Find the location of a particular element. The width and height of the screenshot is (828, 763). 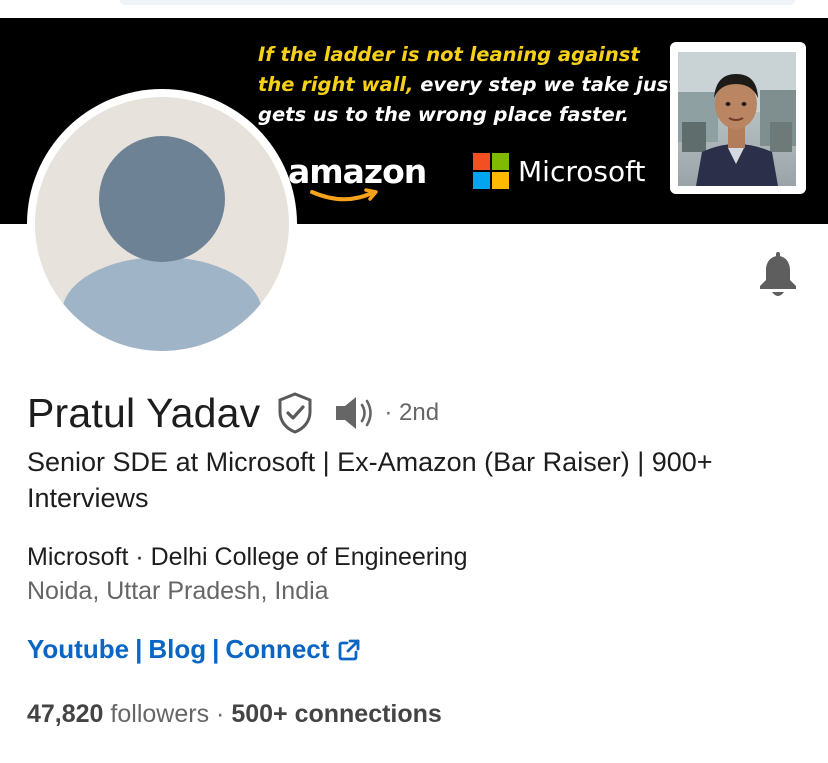

person-photo-illustration is located at coordinates (737, 119).